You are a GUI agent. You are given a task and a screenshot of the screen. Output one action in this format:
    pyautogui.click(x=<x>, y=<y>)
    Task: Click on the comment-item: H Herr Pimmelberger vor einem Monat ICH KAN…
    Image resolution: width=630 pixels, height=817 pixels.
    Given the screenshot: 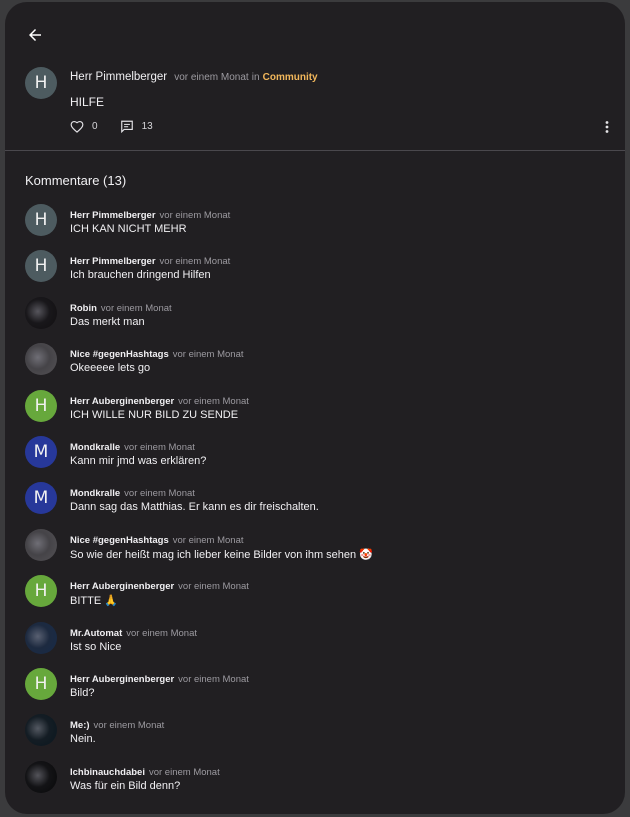 What is the action you would take?
    pyautogui.click(x=320, y=226)
    